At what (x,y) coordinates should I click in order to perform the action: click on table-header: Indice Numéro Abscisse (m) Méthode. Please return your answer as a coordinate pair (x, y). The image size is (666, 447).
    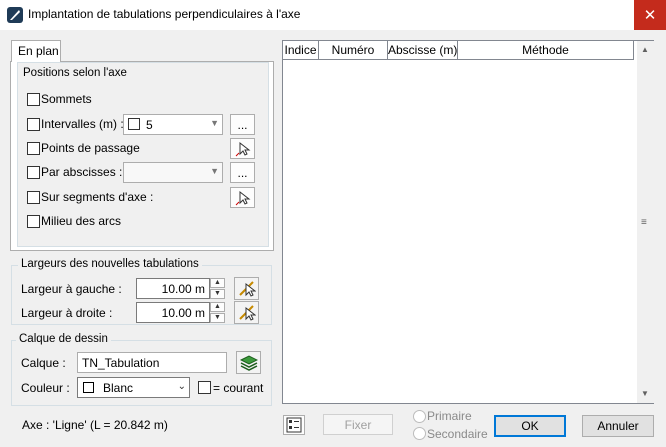
    Looking at the image, I should click on (458, 50).